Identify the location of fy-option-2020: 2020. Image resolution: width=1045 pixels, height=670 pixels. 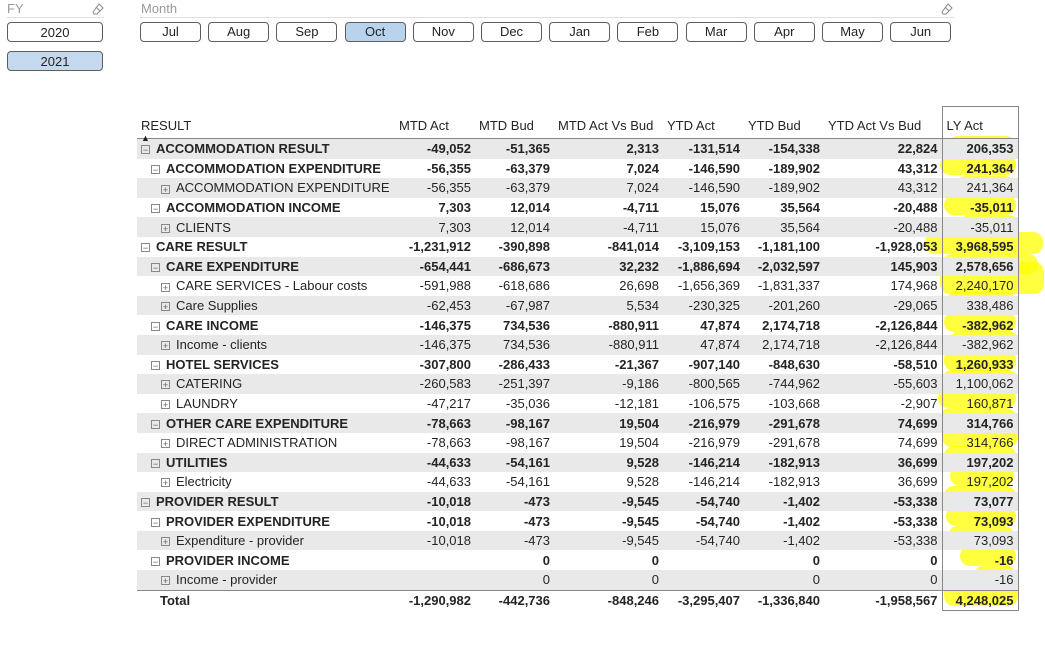
(55, 32).